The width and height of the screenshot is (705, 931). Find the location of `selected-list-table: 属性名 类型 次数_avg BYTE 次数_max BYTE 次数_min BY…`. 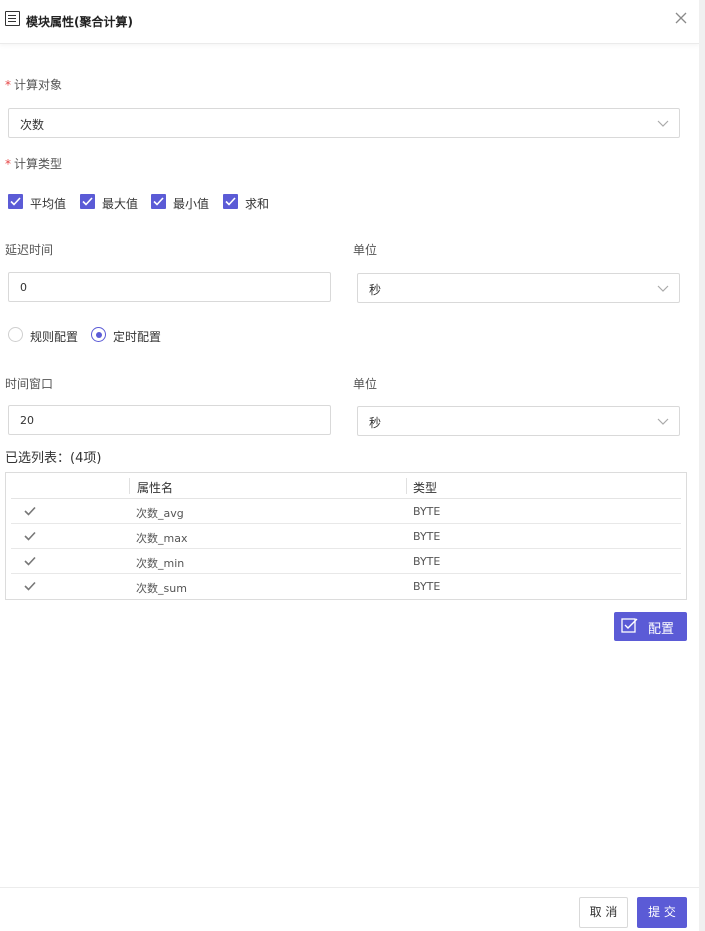

selected-list-table: 属性名 类型 次数_avg BYTE 次数_max BYTE 次数_min BY… is located at coordinates (346, 536).